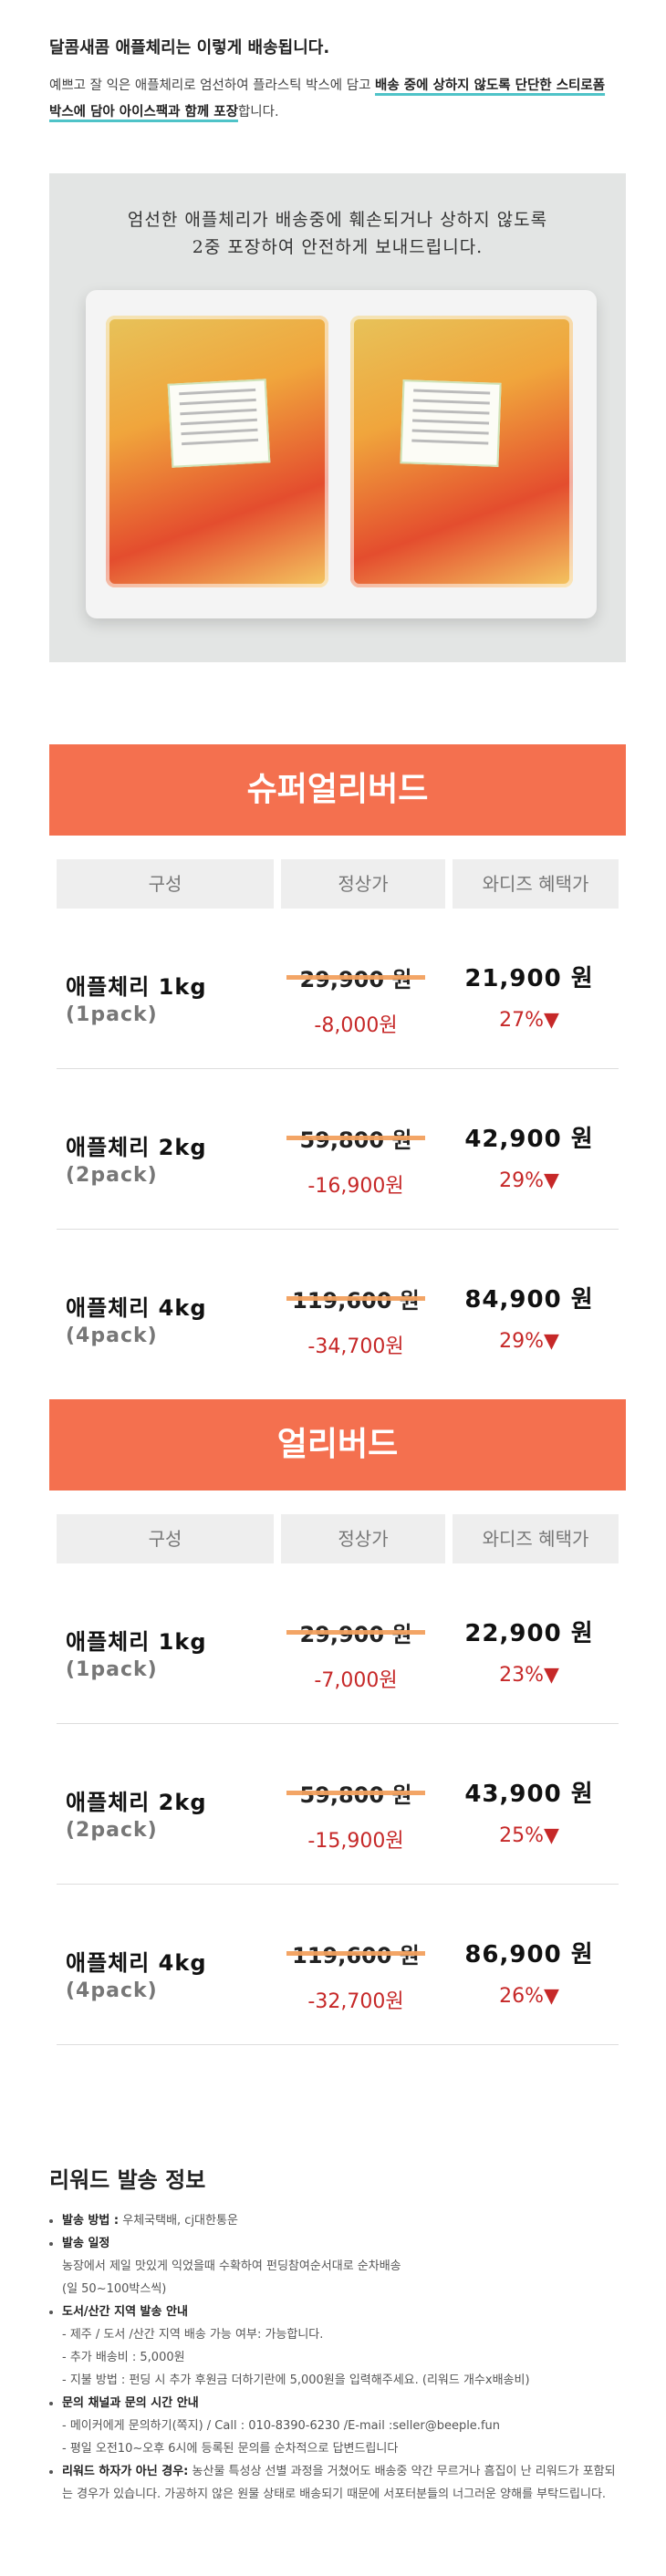 This screenshot has width=666, height=2576. What do you see at coordinates (130, 2403) in the screenshot?
I see `contact-label: 문의 채널과 문의 시간 안내` at bounding box center [130, 2403].